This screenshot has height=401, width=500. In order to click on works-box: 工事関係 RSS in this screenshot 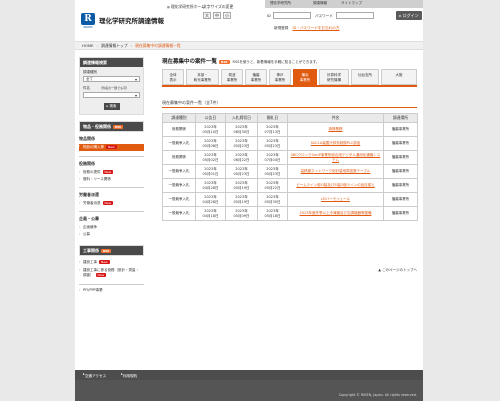, I will do `click(111, 250)`.